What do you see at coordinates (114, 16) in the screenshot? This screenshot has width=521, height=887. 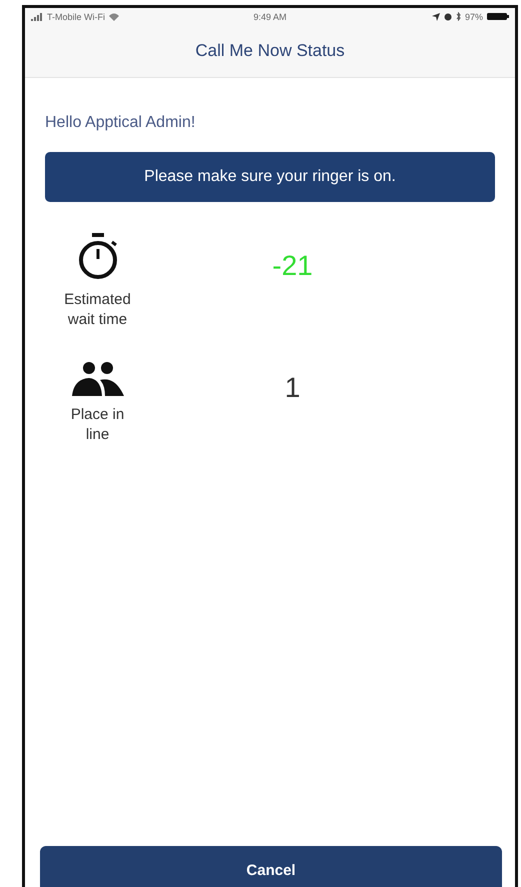 I see `wifi-icon` at bounding box center [114, 16].